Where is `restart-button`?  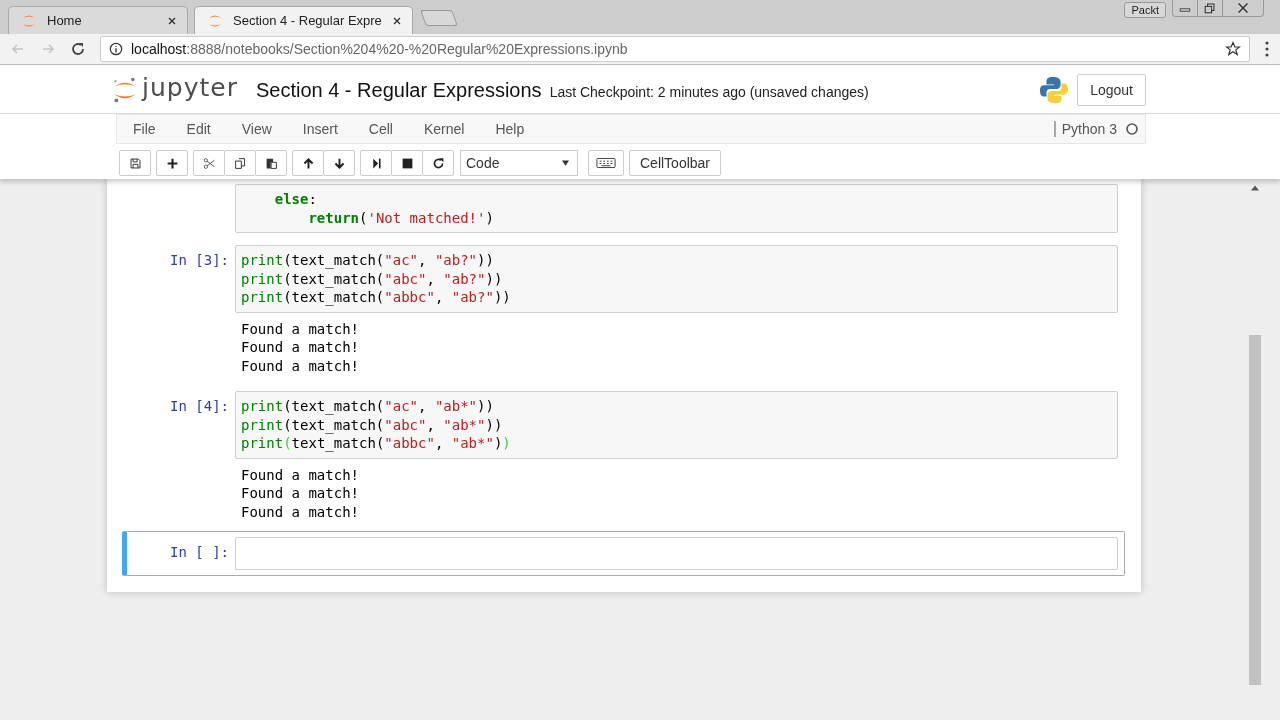 restart-button is located at coordinates (438, 163).